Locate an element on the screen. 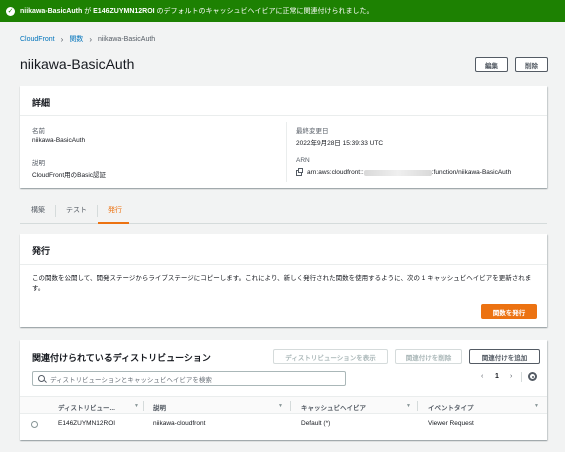 This screenshot has width=565, height=452. gear-icon is located at coordinates (532, 376).